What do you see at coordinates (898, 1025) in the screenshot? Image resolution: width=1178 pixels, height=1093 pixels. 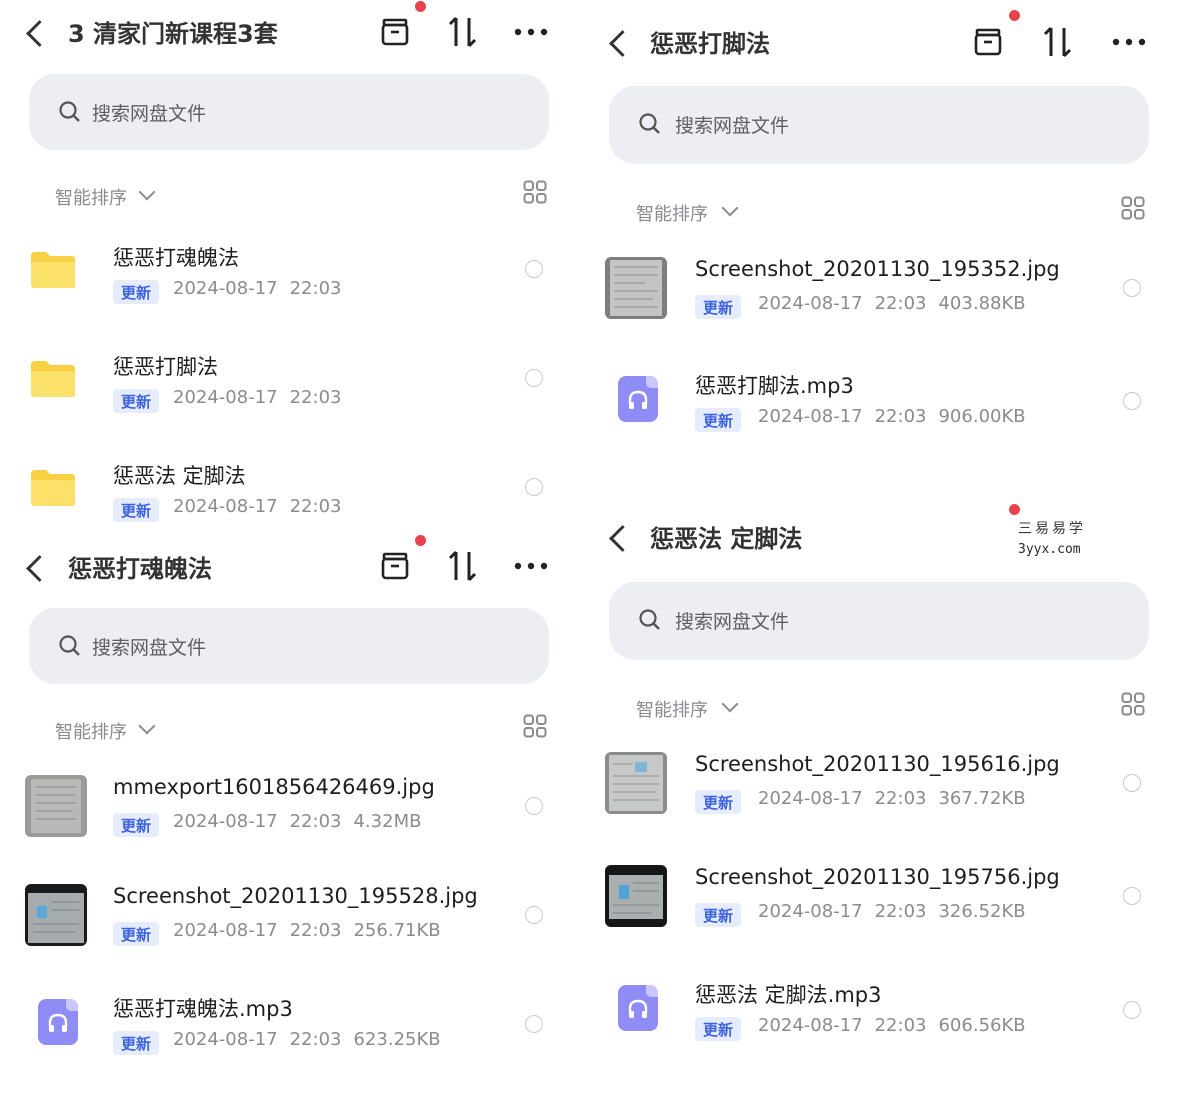 I see `file-meta: 2024-08-17 22:03 606.56KB` at bounding box center [898, 1025].